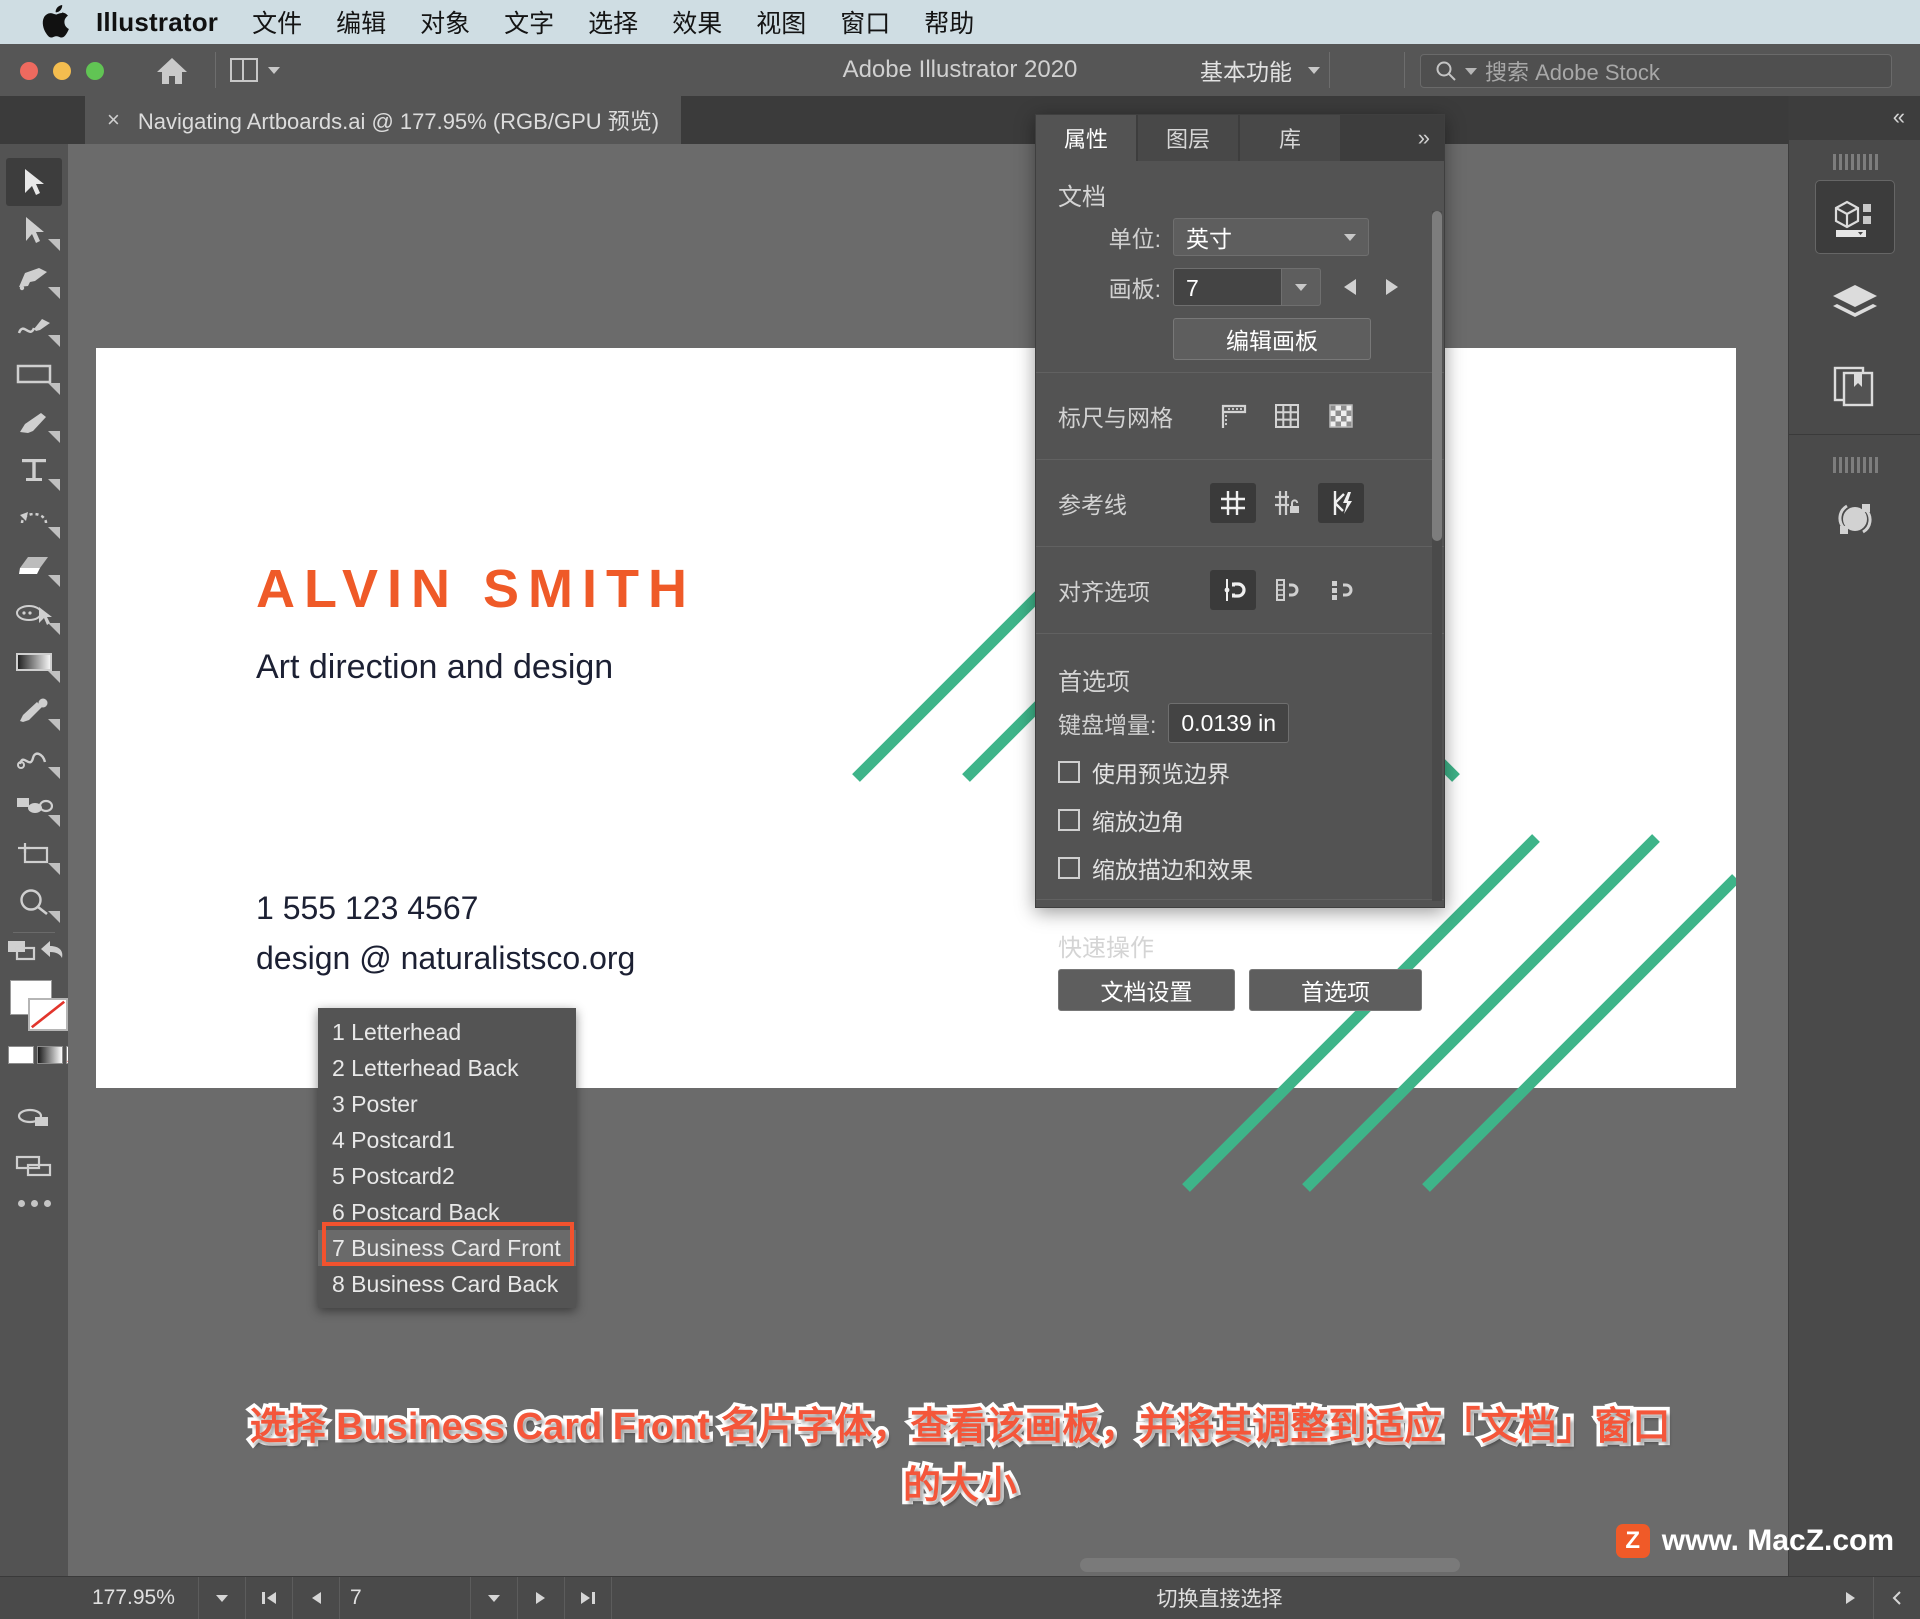 This screenshot has height=1619, width=1920. I want to click on document-setup-button: 文档设置, so click(1146, 990).